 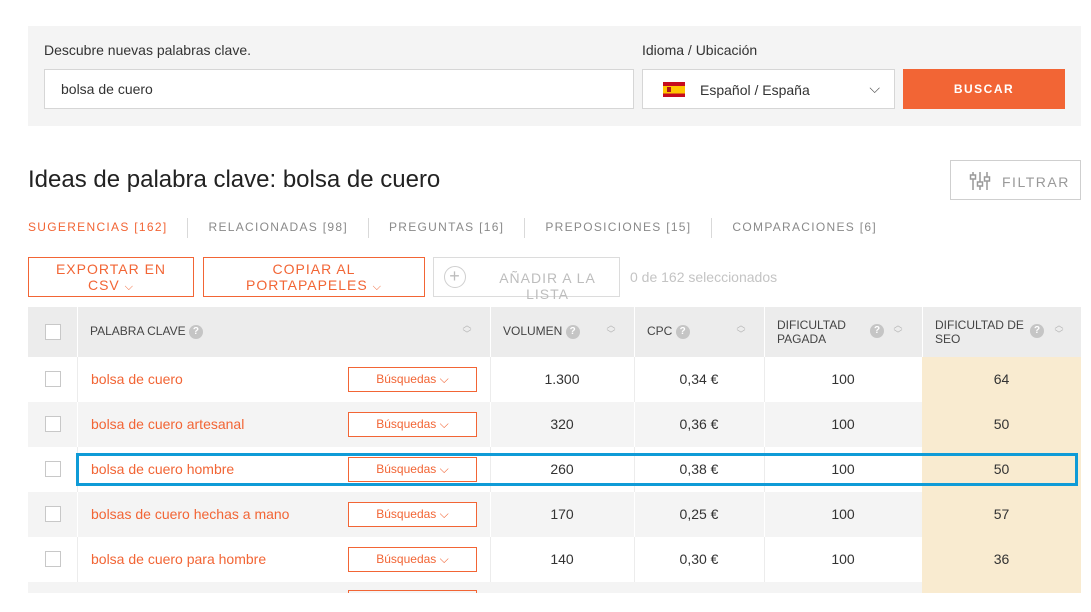 I want to click on searches-dropdown-button, so click(x=412, y=591).